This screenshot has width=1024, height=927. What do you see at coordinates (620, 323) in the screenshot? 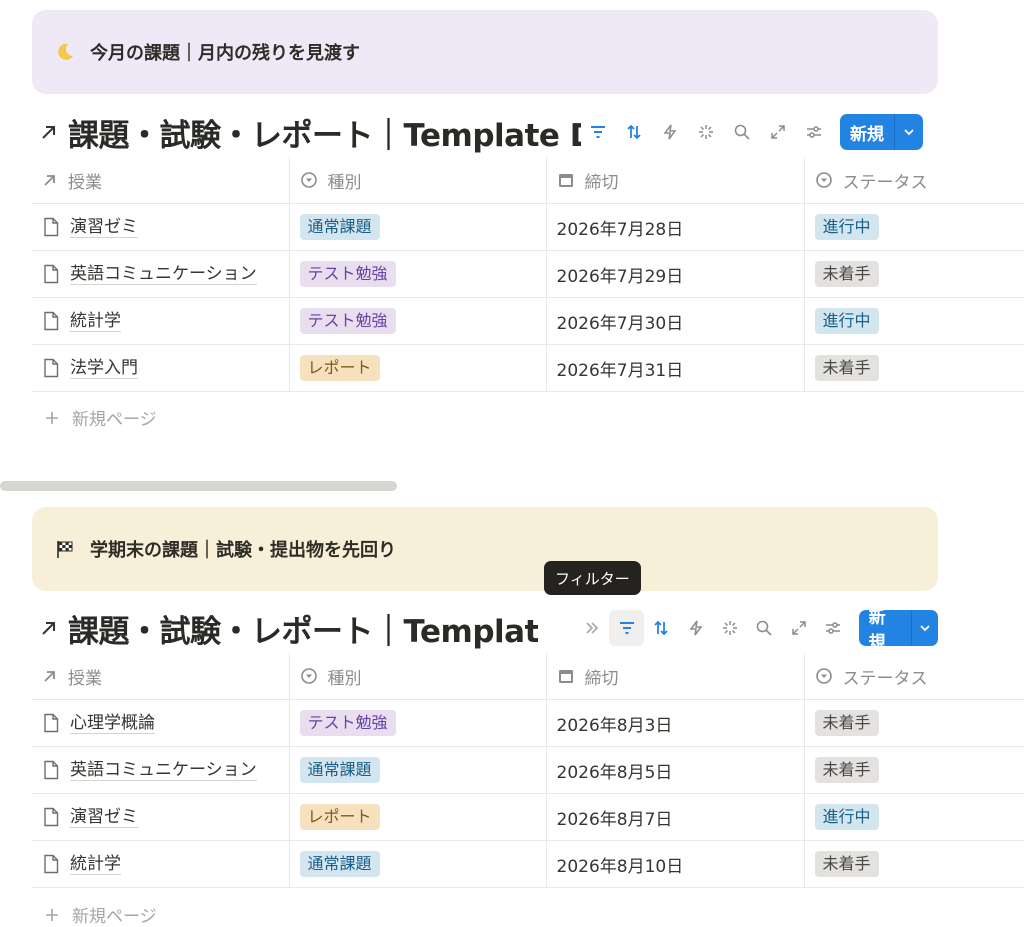
I see `due-date: 2026年7月30日` at bounding box center [620, 323].